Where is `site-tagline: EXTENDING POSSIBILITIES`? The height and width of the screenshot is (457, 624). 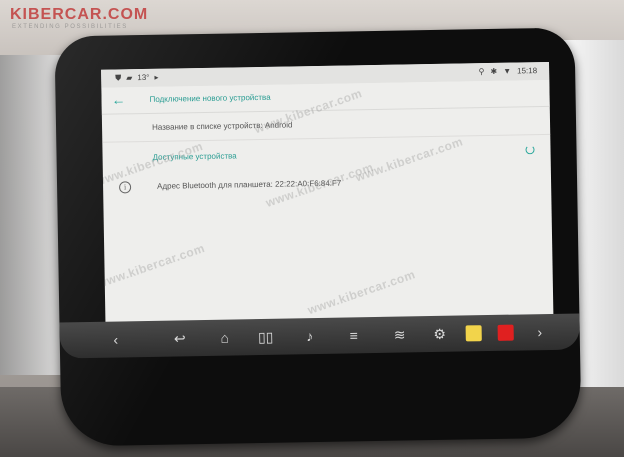
site-tagline: EXTENDING POSSIBILITIES is located at coordinates (70, 27).